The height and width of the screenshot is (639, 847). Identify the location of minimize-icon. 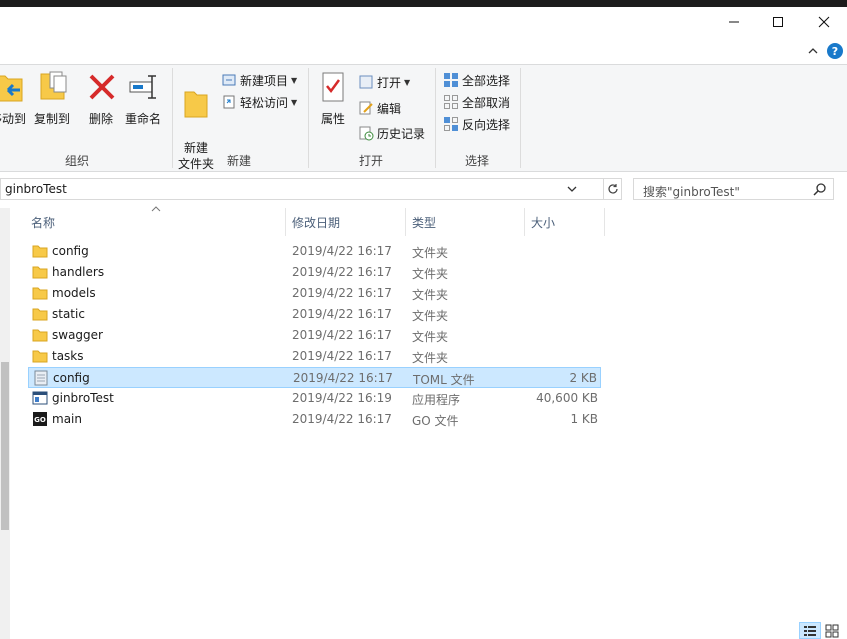
(734, 22).